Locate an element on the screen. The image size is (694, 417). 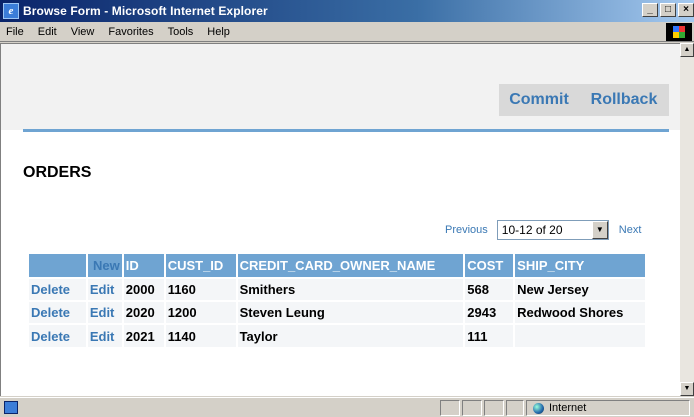
security-zone: Internet is located at coordinates (608, 408).